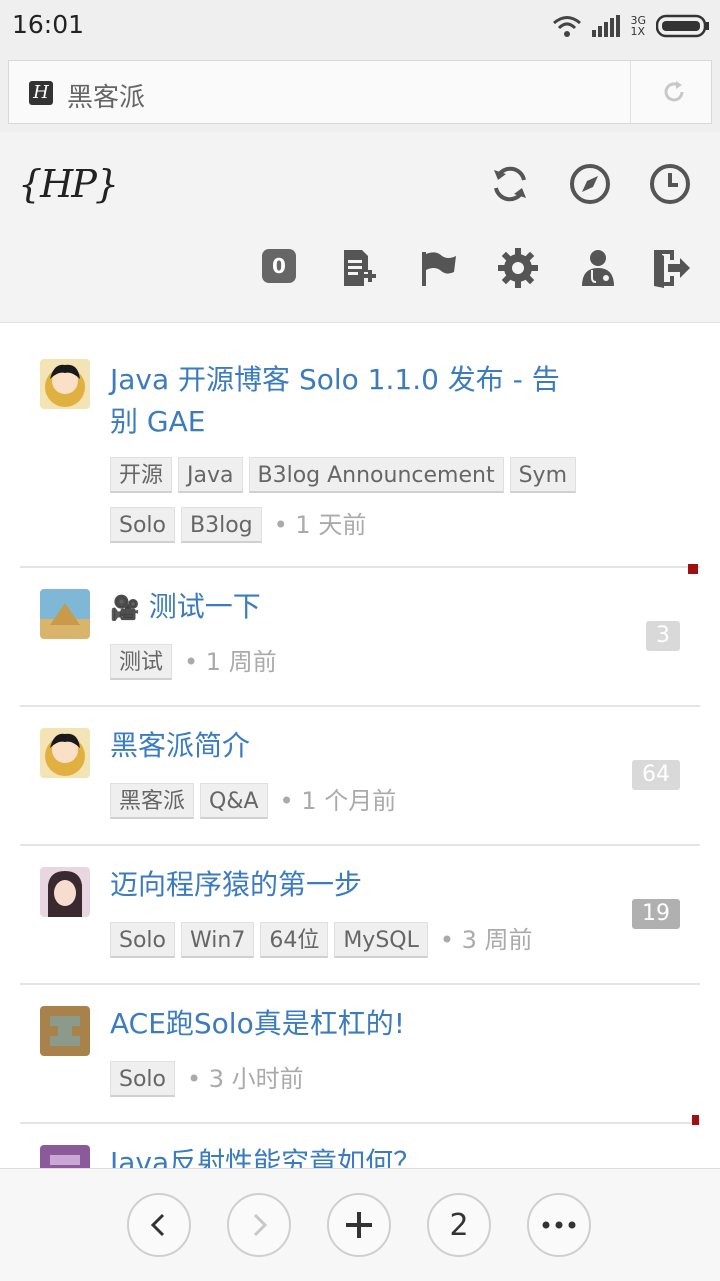  I want to click on site-favicon-icon: H, so click(41, 93).